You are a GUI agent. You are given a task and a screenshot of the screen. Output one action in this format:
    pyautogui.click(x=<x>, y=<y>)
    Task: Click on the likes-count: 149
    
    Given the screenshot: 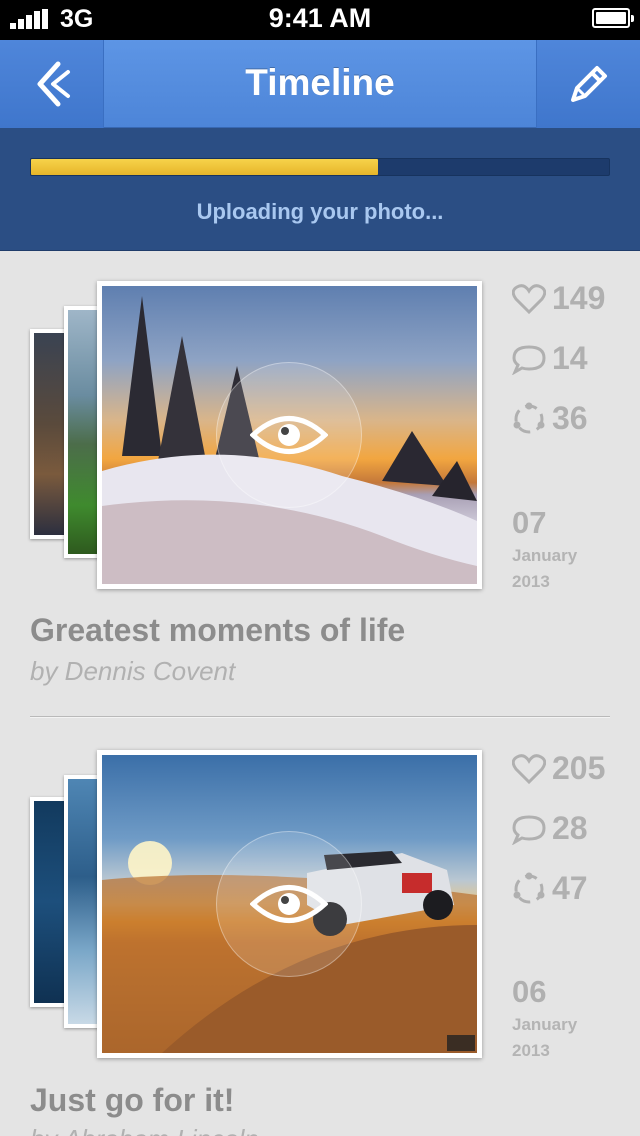 What is the action you would take?
    pyautogui.click(x=558, y=298)
    